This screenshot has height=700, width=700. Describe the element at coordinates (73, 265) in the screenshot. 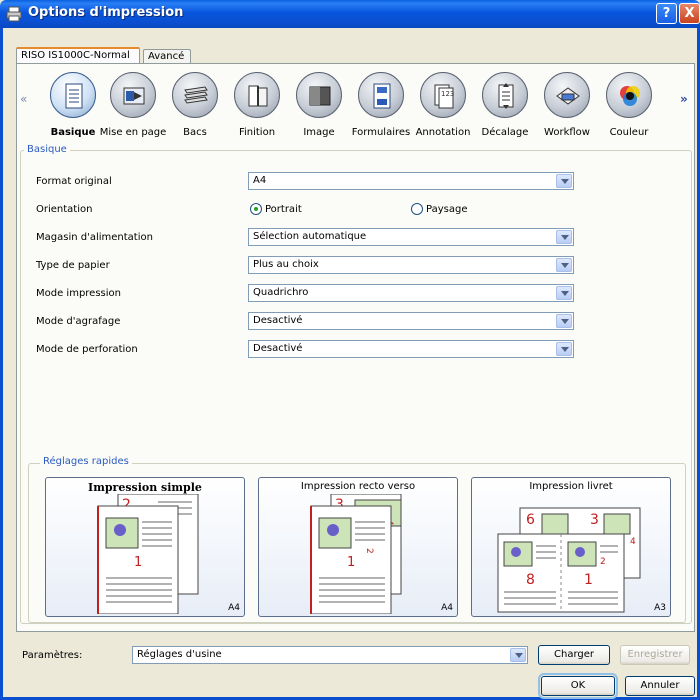

I see `type-papier-label: Type de papier` at that location.